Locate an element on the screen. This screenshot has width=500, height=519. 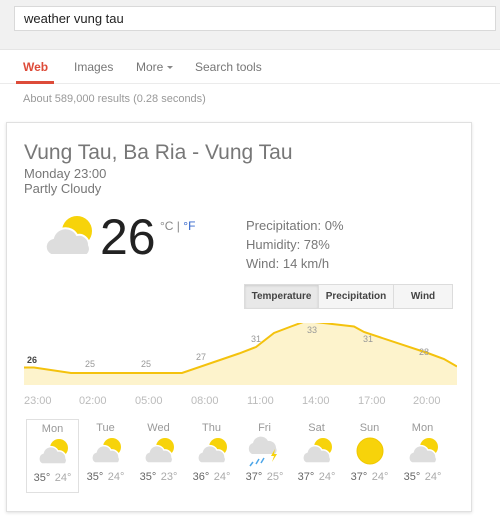
weather-location: Vung Tau, Ba Ria - Vung Tau is located at coordinates (158, 152).